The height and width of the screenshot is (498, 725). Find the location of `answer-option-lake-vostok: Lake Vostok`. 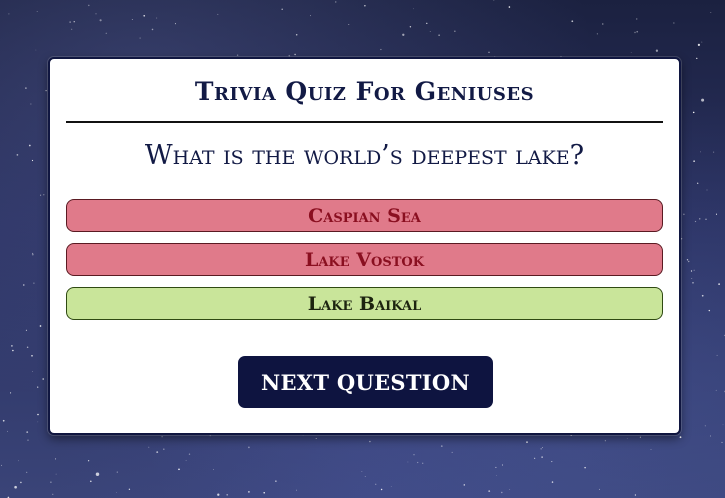

answer-option-lake-vostok: Lake Vostok is located at coordinates (364, 259).